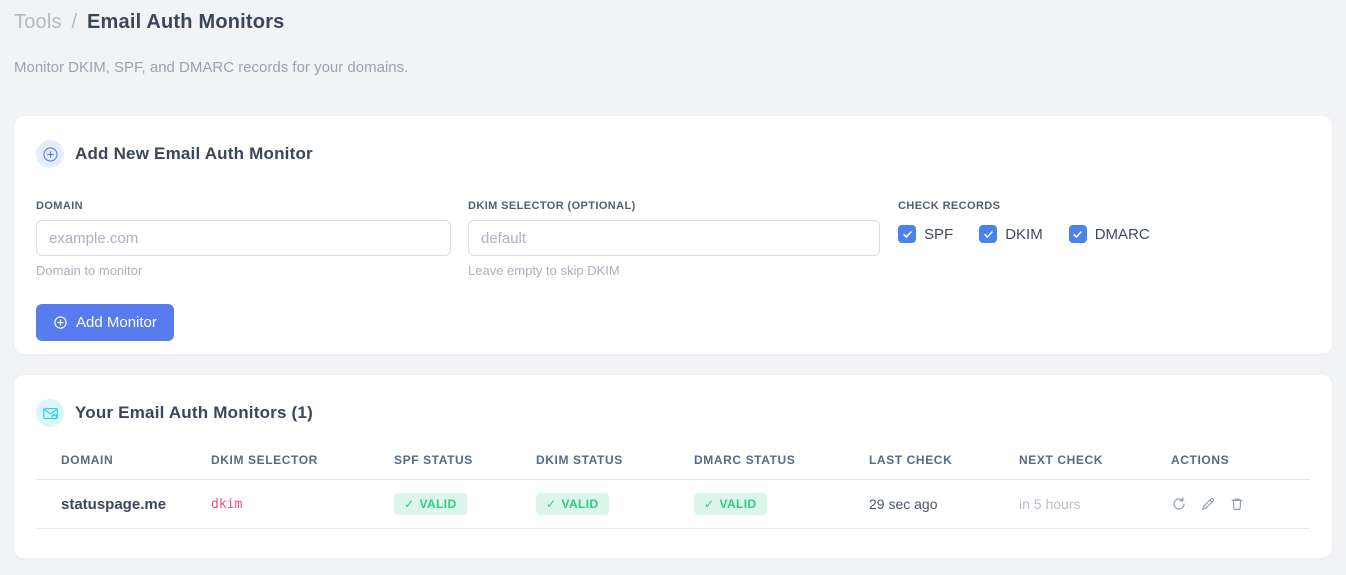 Image resolution: width=1346 pixels, height=575 pixels. What do you see at coordinates (1237, 504) in the screenshot?
I see `delete-icon` at bounding box center [1237, 504].